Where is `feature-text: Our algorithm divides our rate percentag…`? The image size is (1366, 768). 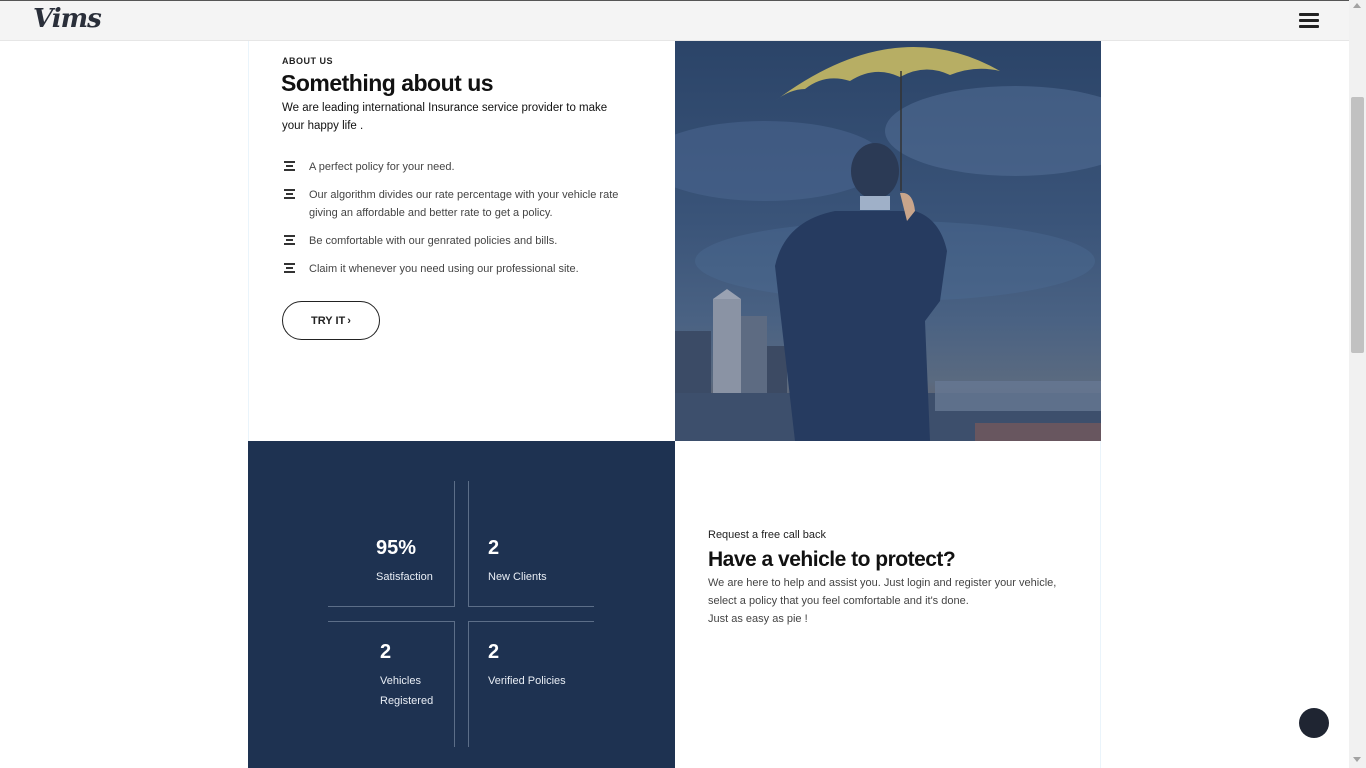 feature-text: Our algorithm divides our rate percentag… is located at coordinates (464, 204).